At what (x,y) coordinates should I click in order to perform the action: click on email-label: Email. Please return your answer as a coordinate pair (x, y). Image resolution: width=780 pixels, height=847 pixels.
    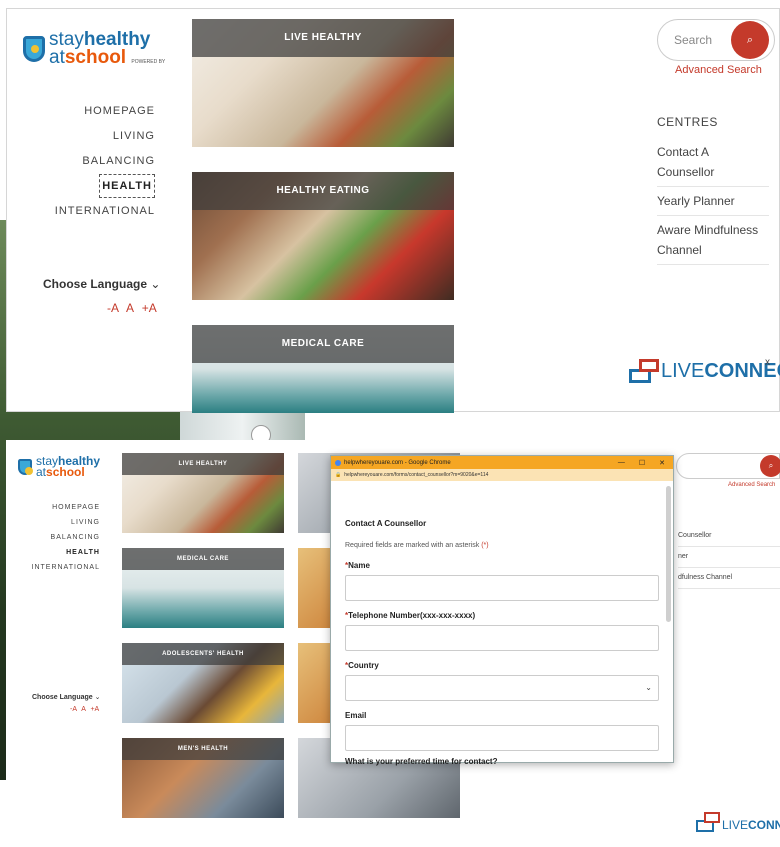
    Looking at the image, I should click on (356, 715).